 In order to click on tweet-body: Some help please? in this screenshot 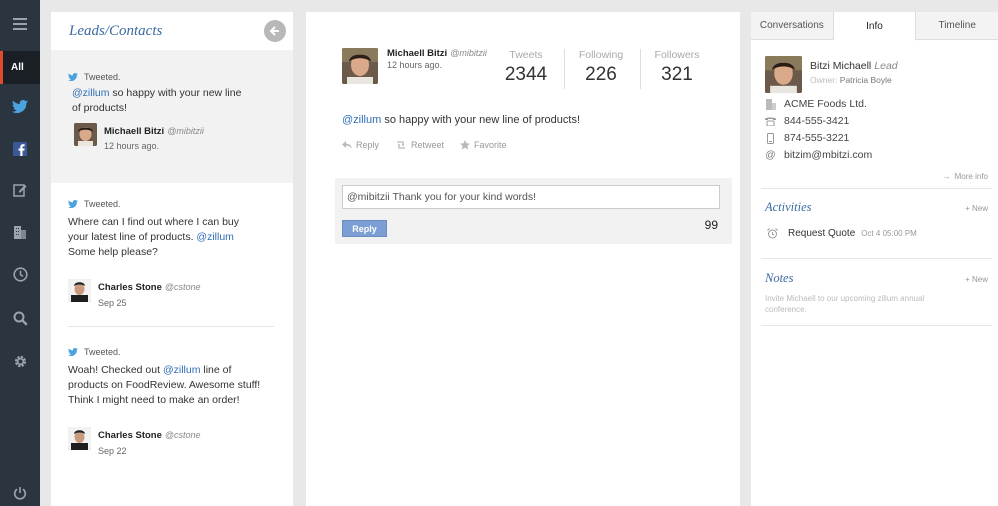, I will do `click(113, 252)`.